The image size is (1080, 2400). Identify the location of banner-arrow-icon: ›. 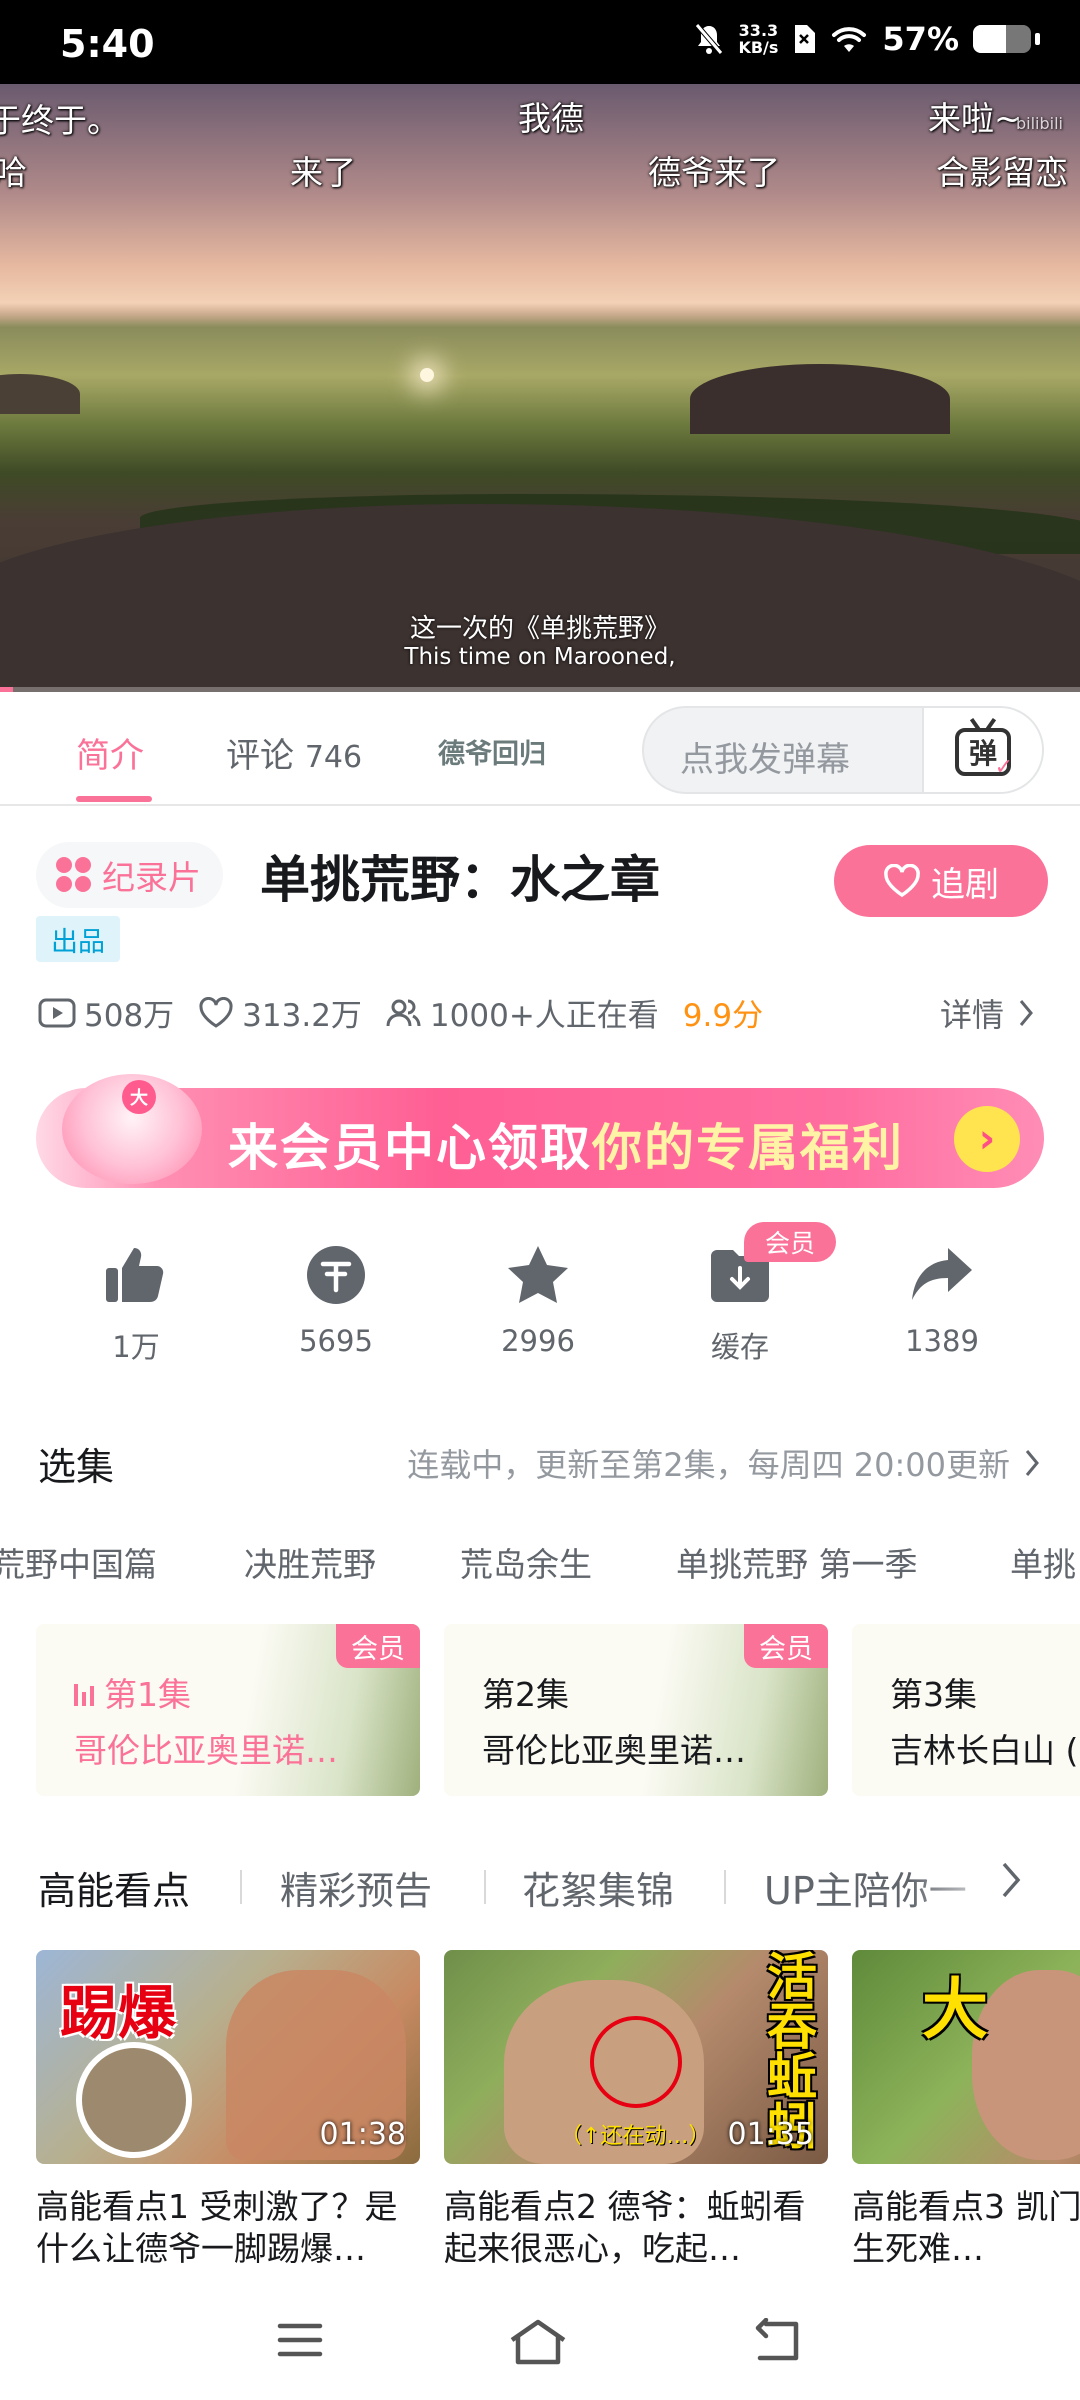
(987, 1139).